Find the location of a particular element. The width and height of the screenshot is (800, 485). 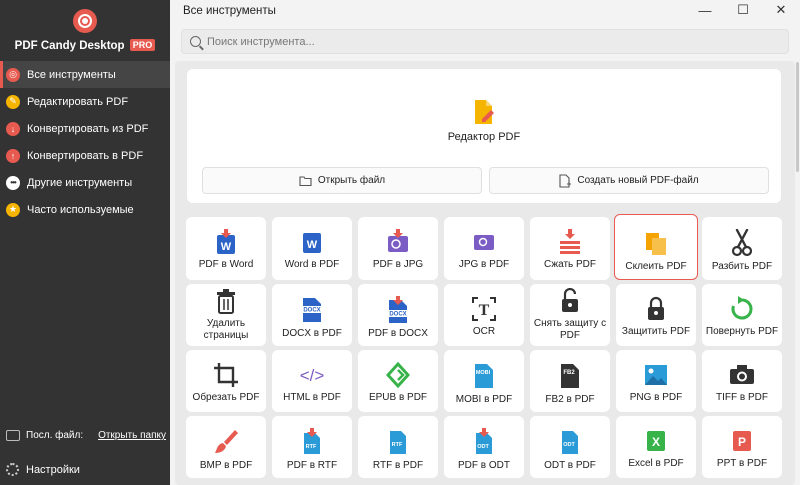

lock-icon is located at coordinates (656, 308).